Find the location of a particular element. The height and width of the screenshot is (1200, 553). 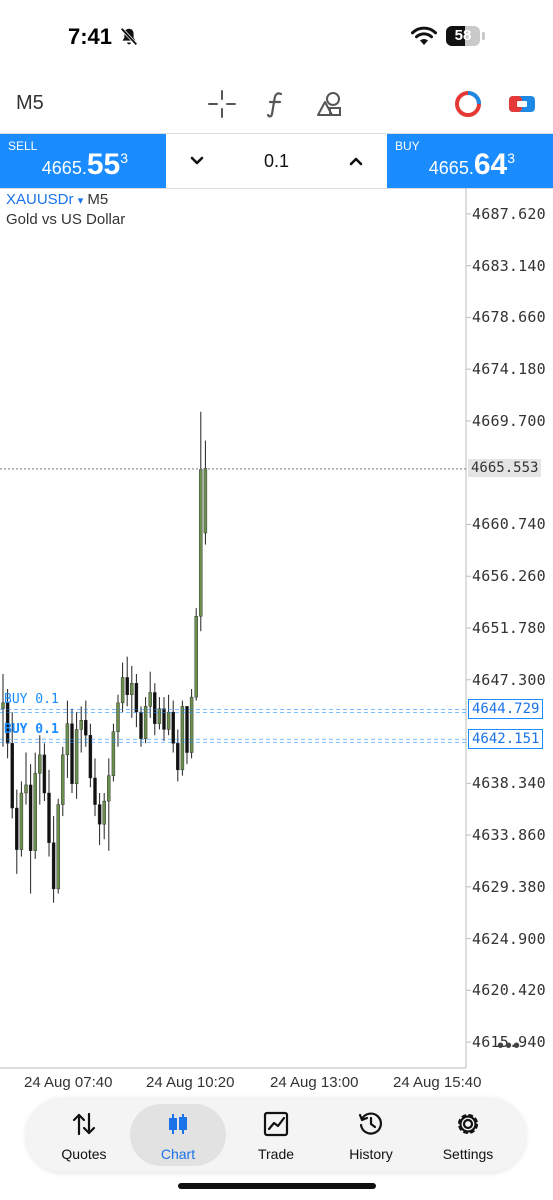

indicators-icon is located at coordinates (276, 104).